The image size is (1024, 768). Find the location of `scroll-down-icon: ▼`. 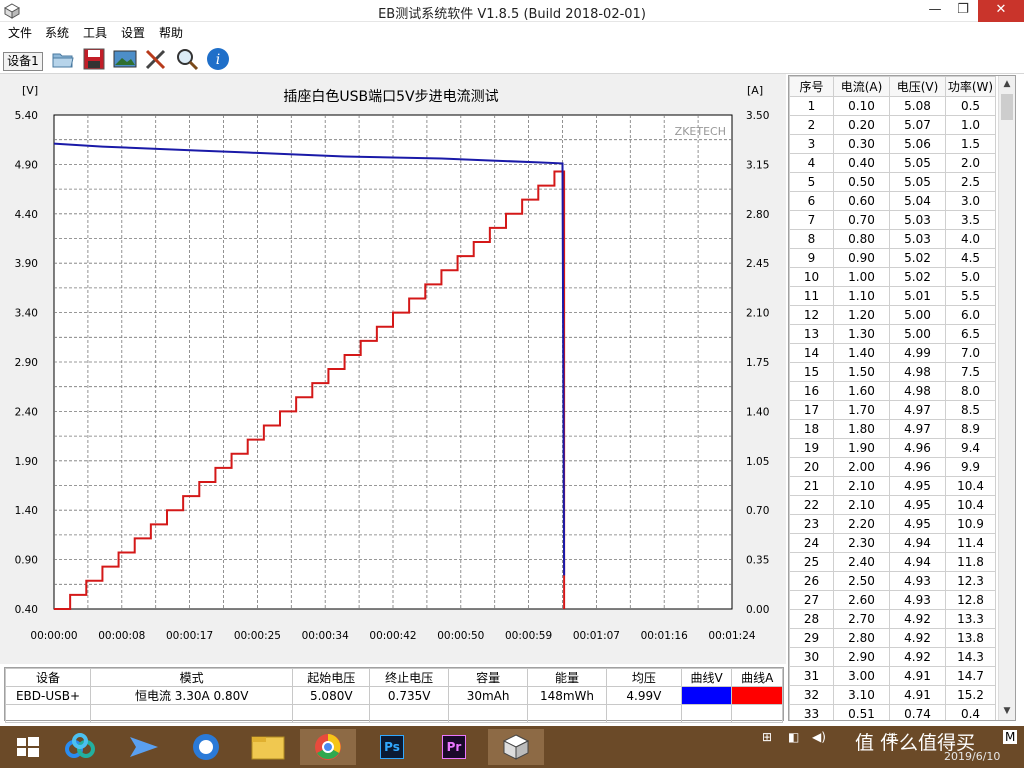

scroll-down-icon: ▼ is located at coordinates (1007, 711).